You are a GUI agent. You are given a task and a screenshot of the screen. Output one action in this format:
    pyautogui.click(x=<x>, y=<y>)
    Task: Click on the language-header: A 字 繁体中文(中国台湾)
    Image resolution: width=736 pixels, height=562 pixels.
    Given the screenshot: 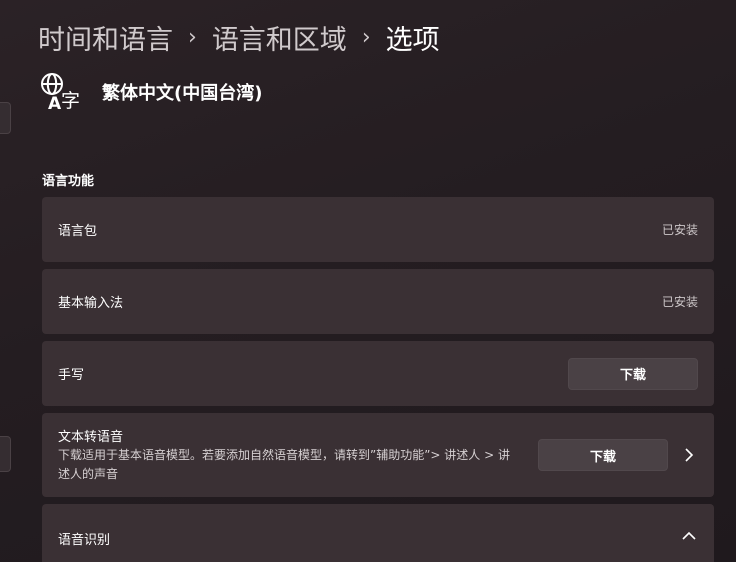 What is the action you would take?
    pyautogui.click(x=151, y=92)
    